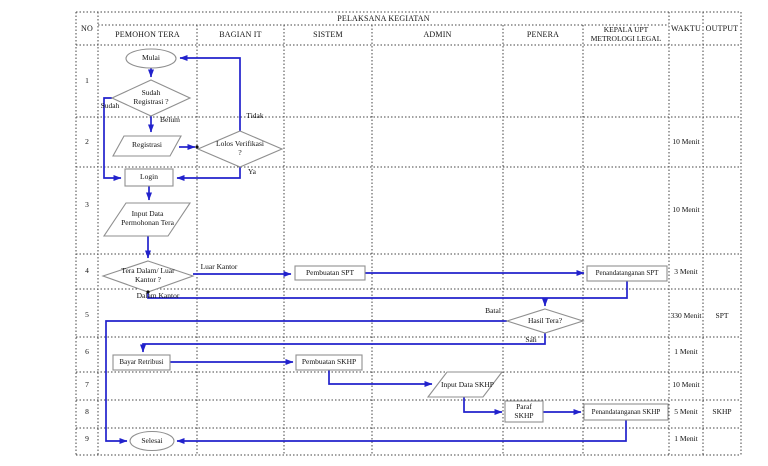 Image resolution: width=768 pixels, height=466 pixels. I want to click on edge-ya-to-login, so click(208, 174).